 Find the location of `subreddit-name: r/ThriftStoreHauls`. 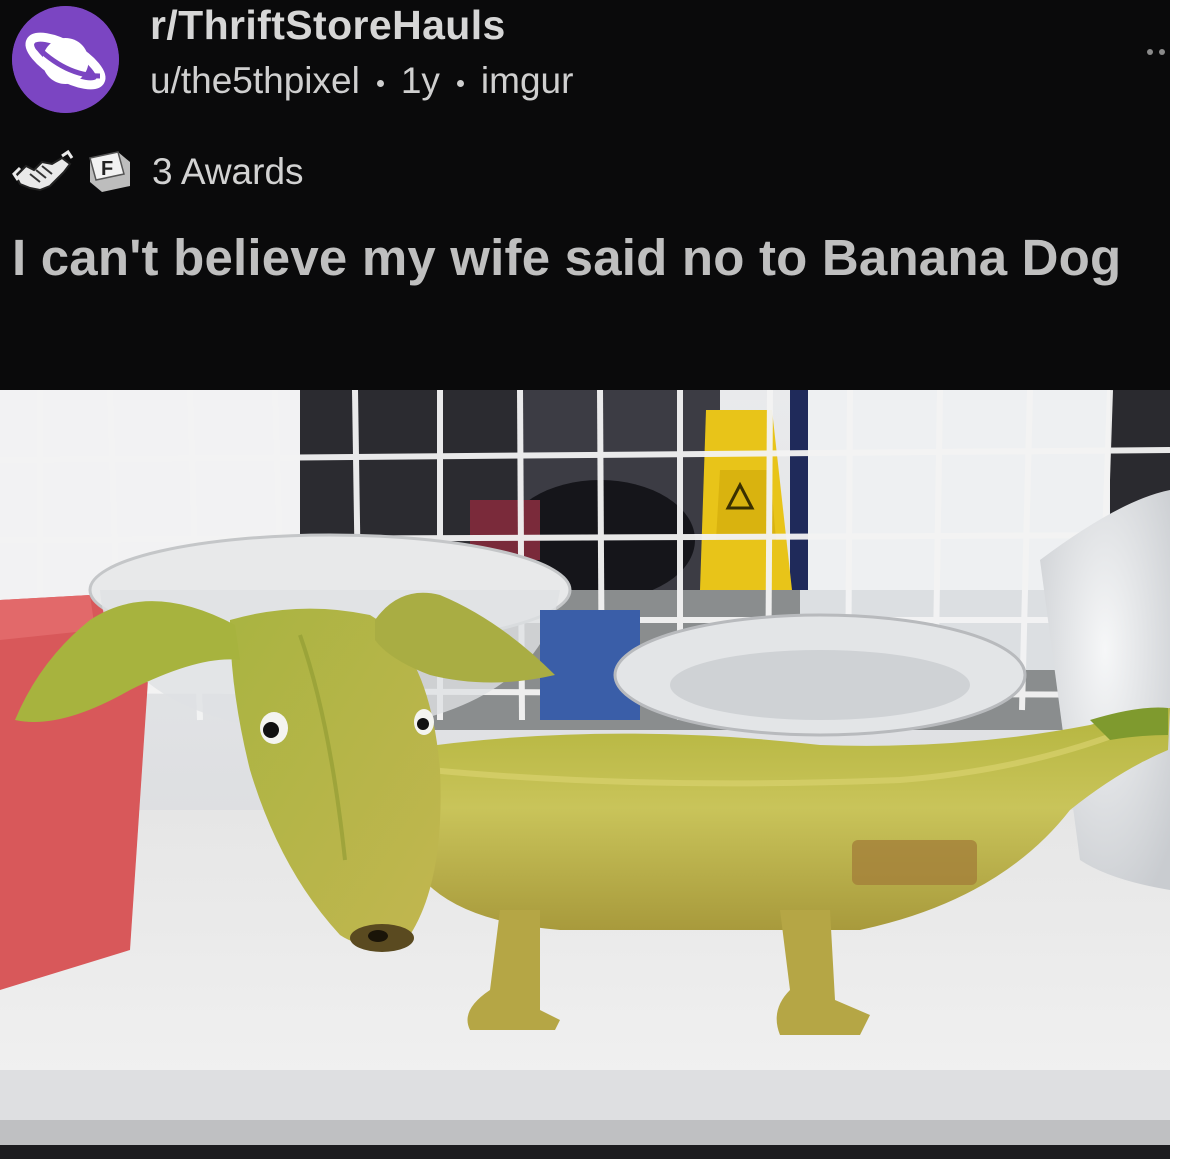

subreddit-name: r/ThriftStoreHauls is located at coordinates (328, 25).